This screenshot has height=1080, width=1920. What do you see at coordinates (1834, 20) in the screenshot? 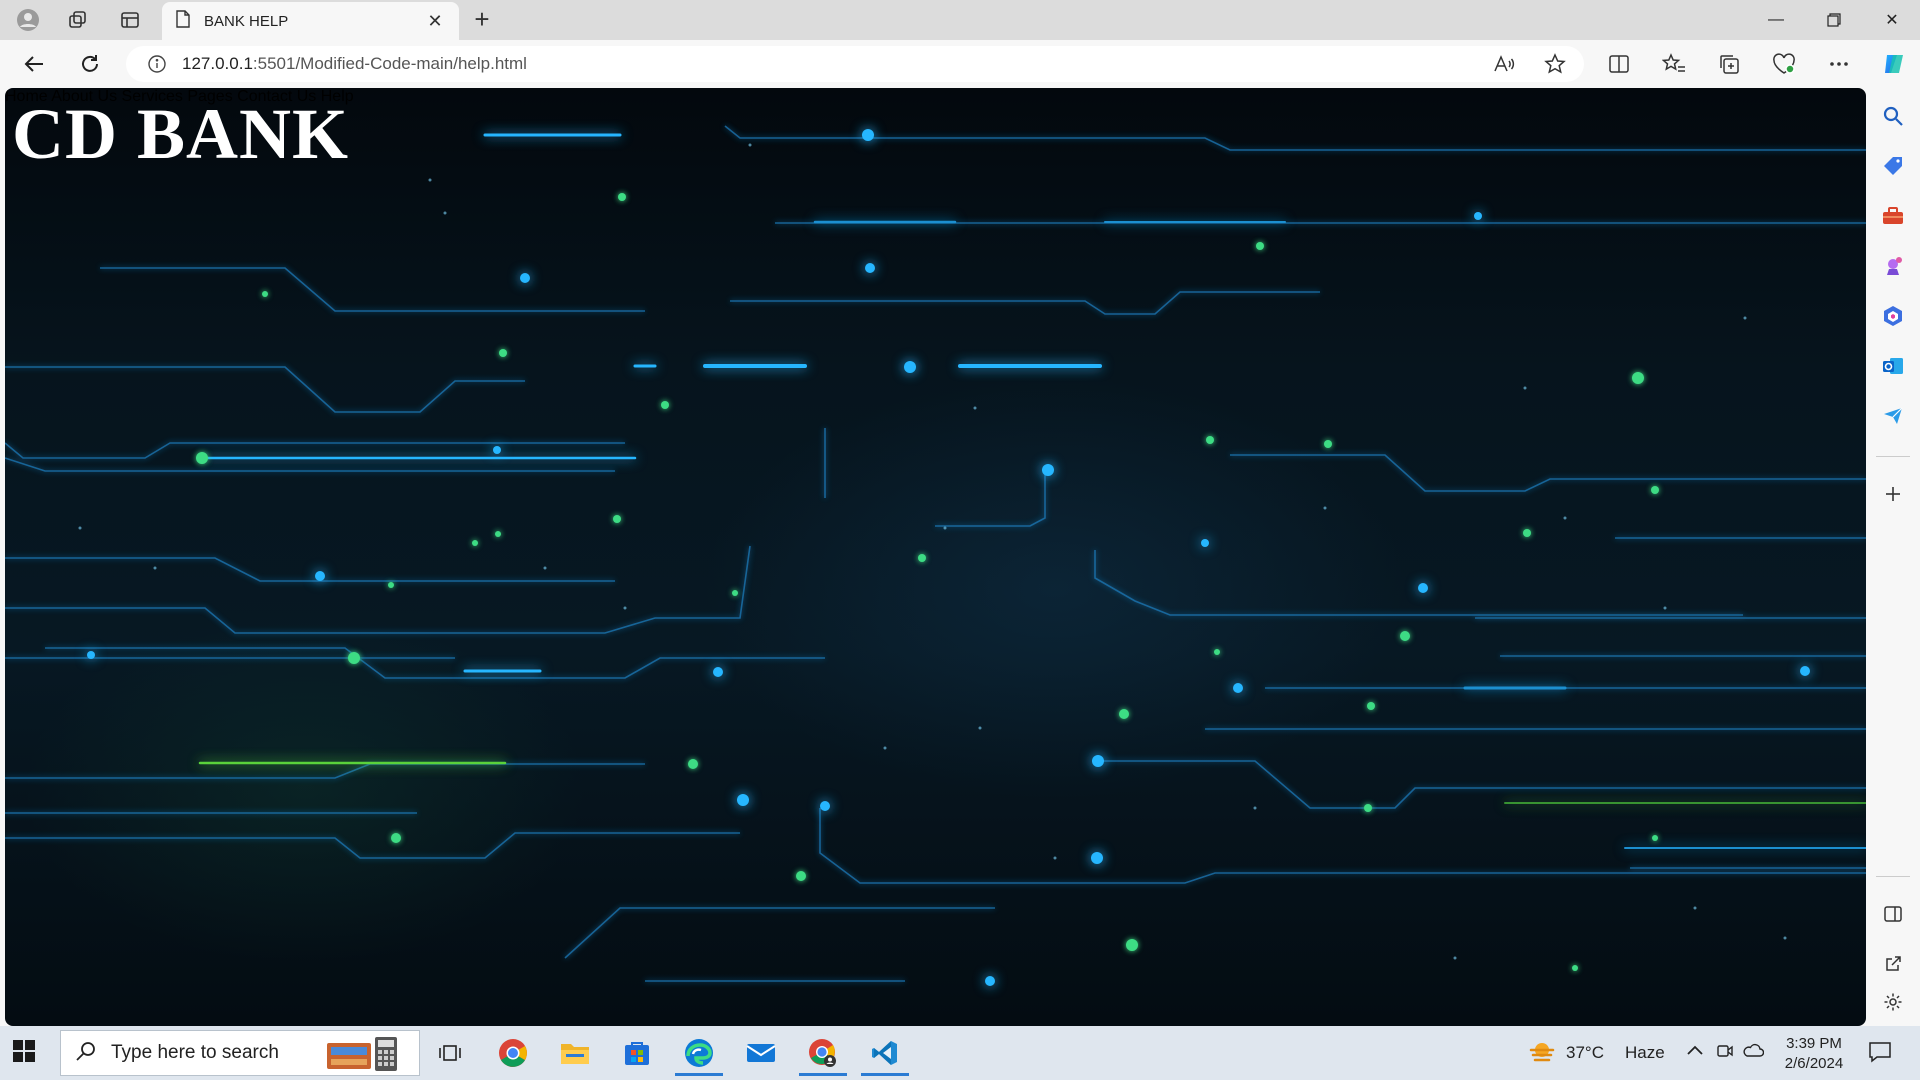
I see `restore-button` at bounding box center [1834, 20].